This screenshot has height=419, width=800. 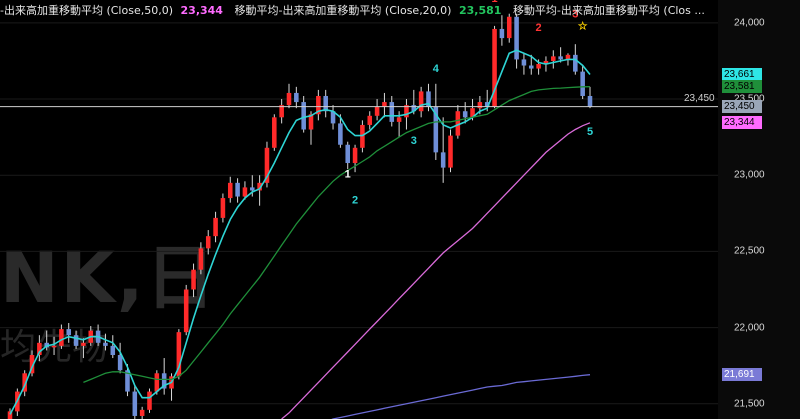 I want to click on price-badge: 23,344, so click(x=742, y=123).